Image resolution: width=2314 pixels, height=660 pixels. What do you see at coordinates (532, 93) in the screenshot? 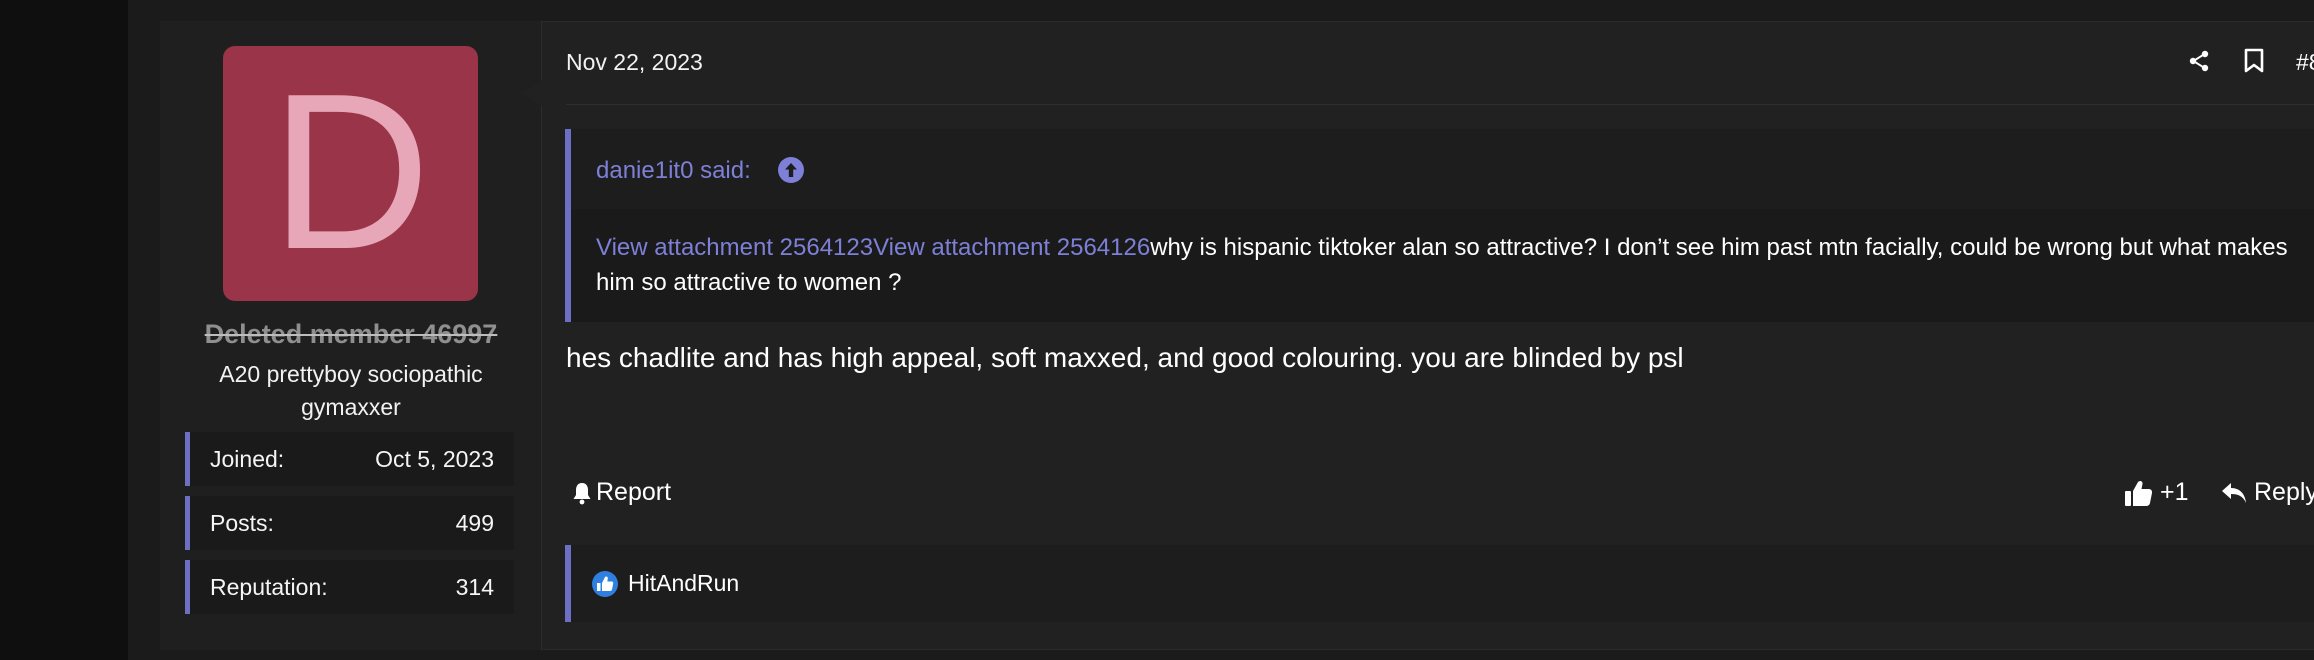
I see `message-arrow` at bounding box center [532, 93].